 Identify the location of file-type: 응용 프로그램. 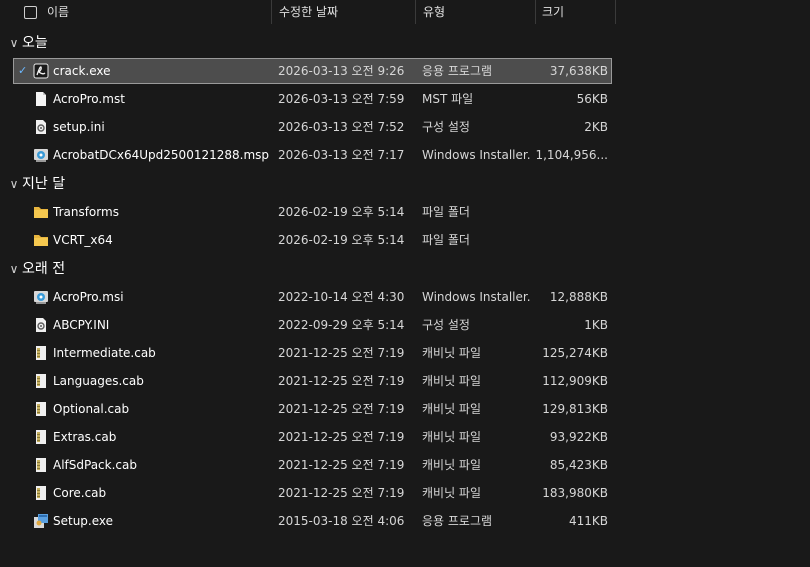
(457, 521).